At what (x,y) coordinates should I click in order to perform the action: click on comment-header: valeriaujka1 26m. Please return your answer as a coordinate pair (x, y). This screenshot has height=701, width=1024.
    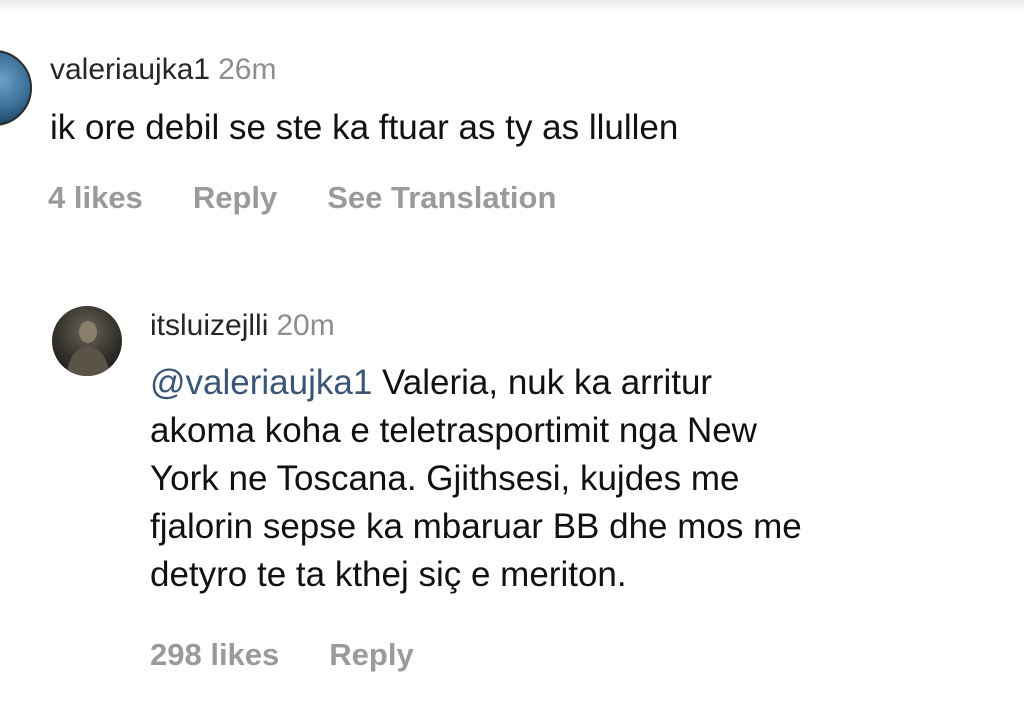
    Looking at the image, I should click on (530, 70).